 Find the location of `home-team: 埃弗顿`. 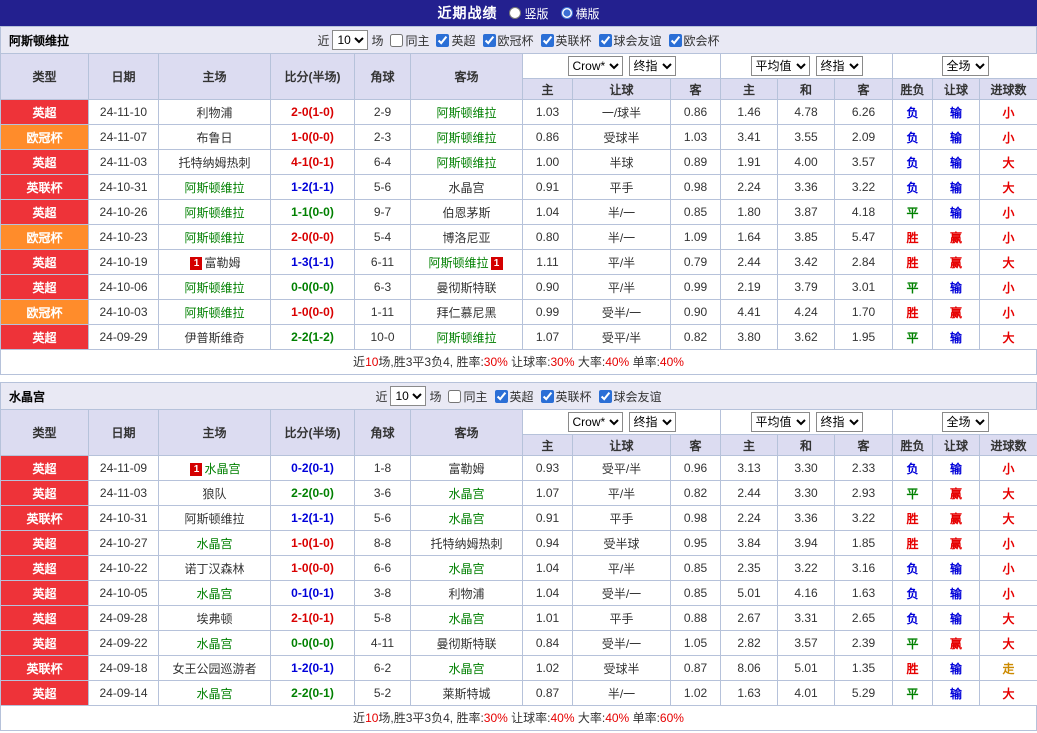

home-team: 埃弗顿 is located at coordinates (214, 619).